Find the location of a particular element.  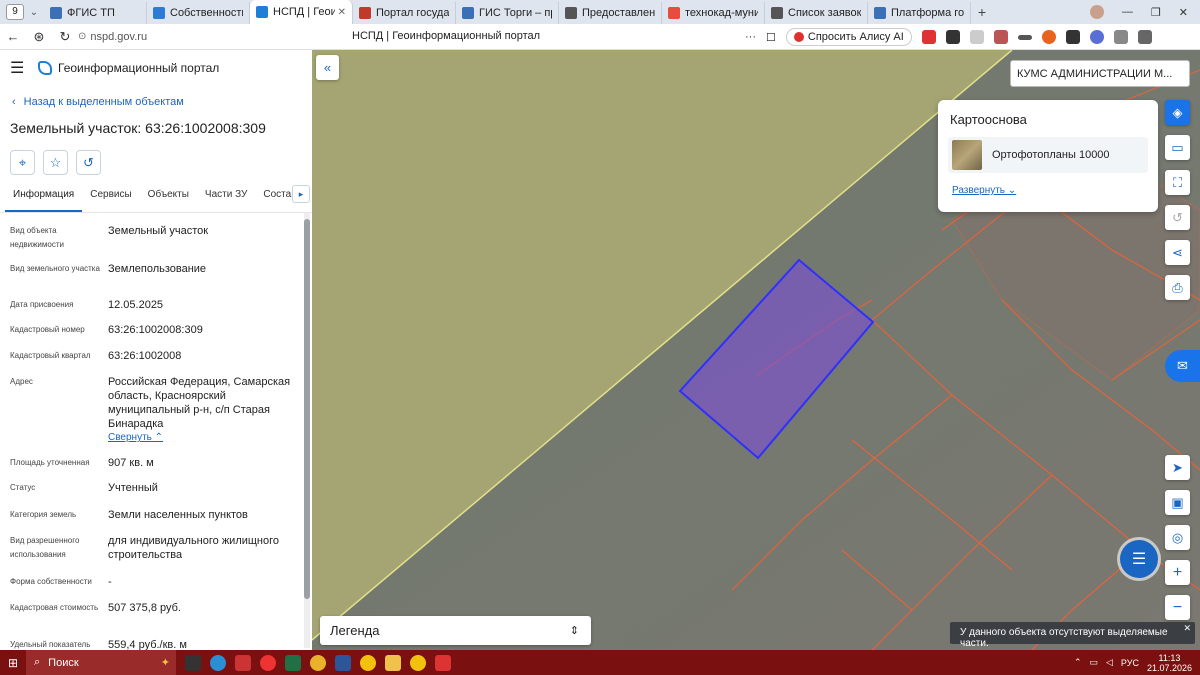

share-tool-button: ⋖ is located at coordinates (1177, 252).